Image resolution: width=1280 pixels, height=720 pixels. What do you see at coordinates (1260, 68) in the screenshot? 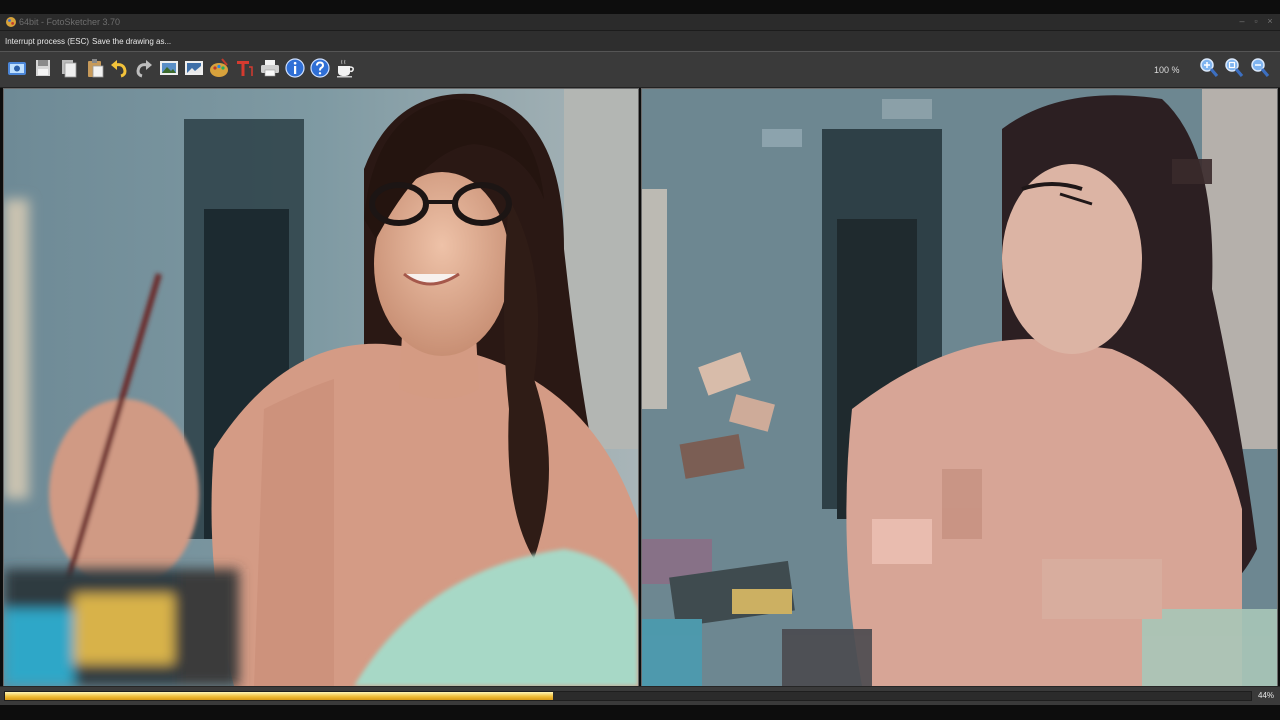
I see `zoom-out-icon` at bounding box center [1260, 68].